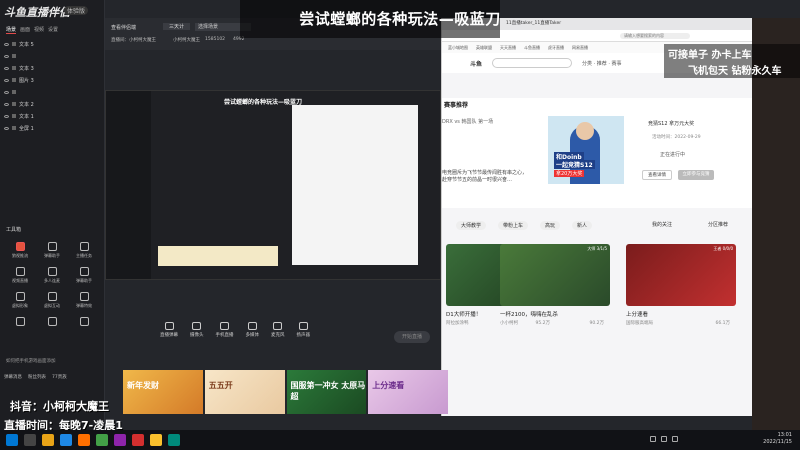  Describe the element at coordinates (484, 48) in the screenshot. I see `bookmark-item: 英雄联盟` at that location.